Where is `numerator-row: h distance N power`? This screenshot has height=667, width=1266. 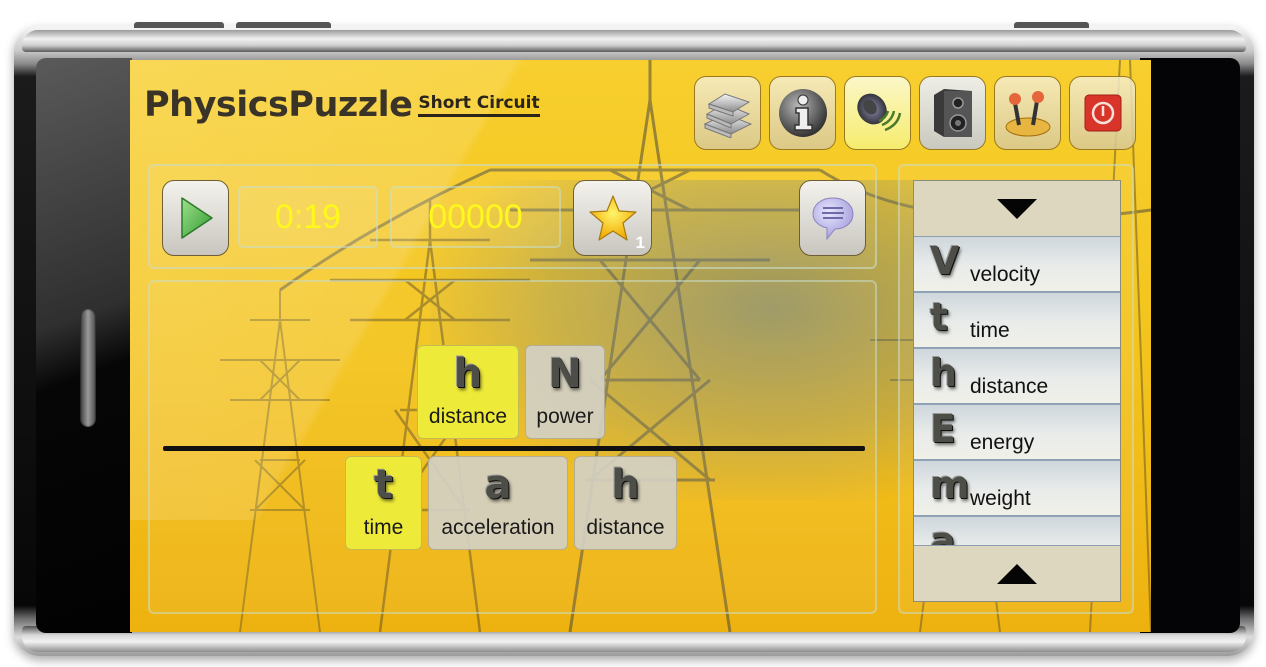
numerator-row: h distance N power is located at coordinates (511, 392).